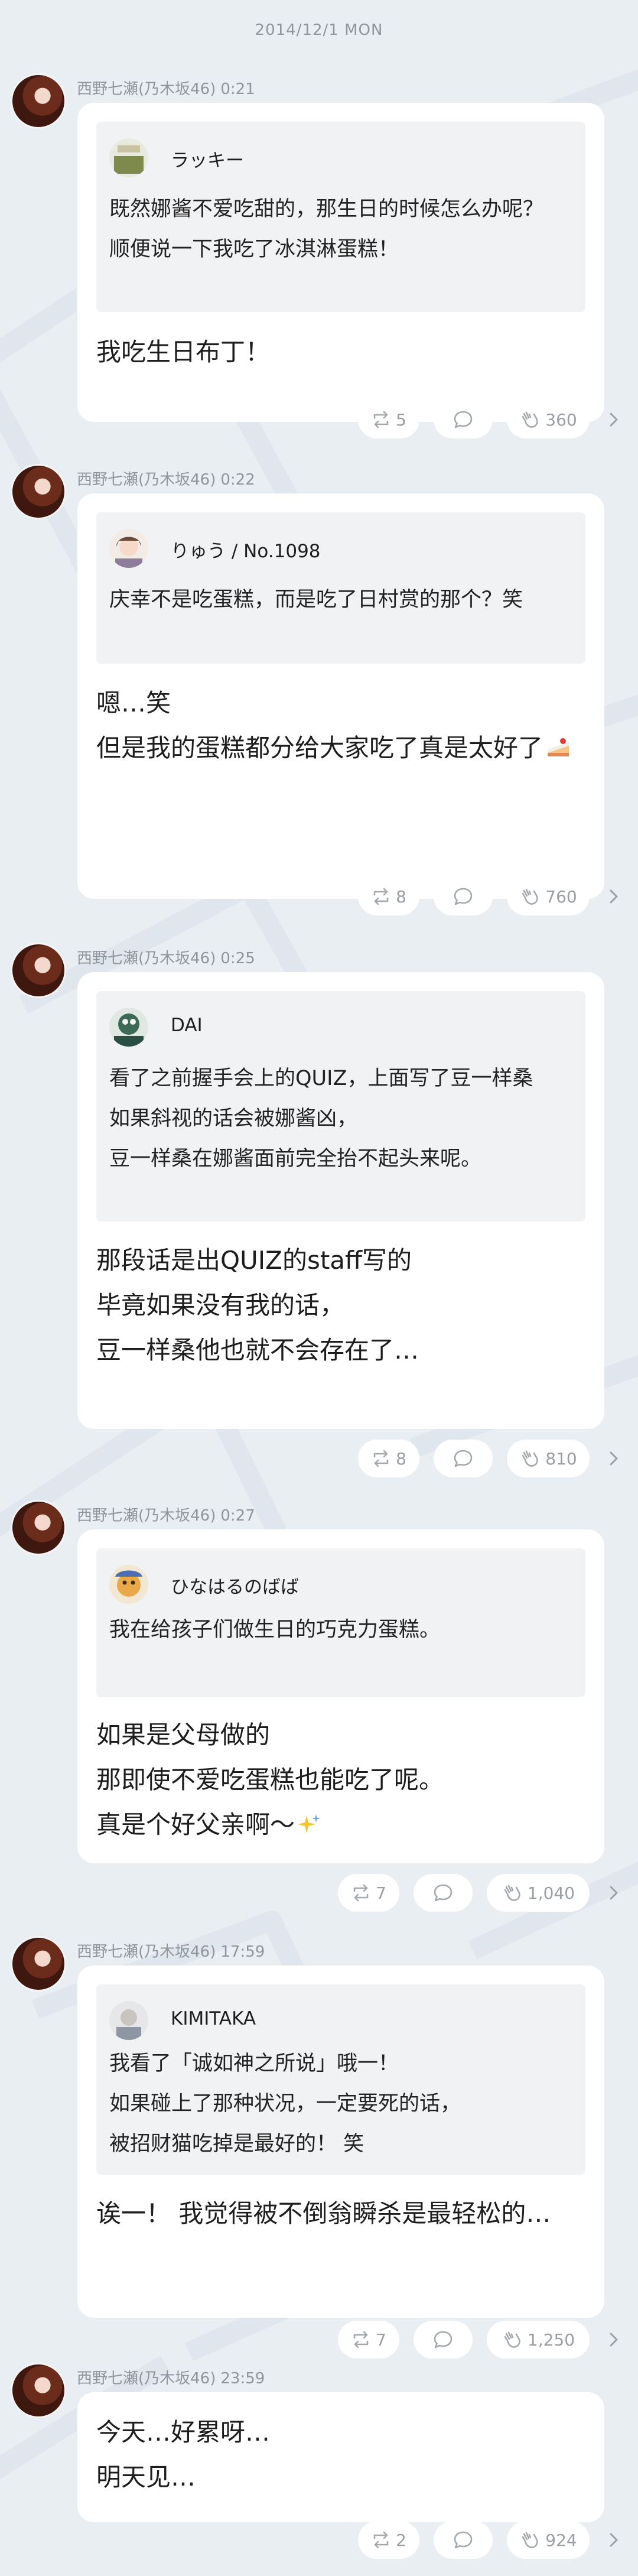 The height and width of the screenshot is (2576, 638). I want to click on post-time: 0:22, so click(237, 480).